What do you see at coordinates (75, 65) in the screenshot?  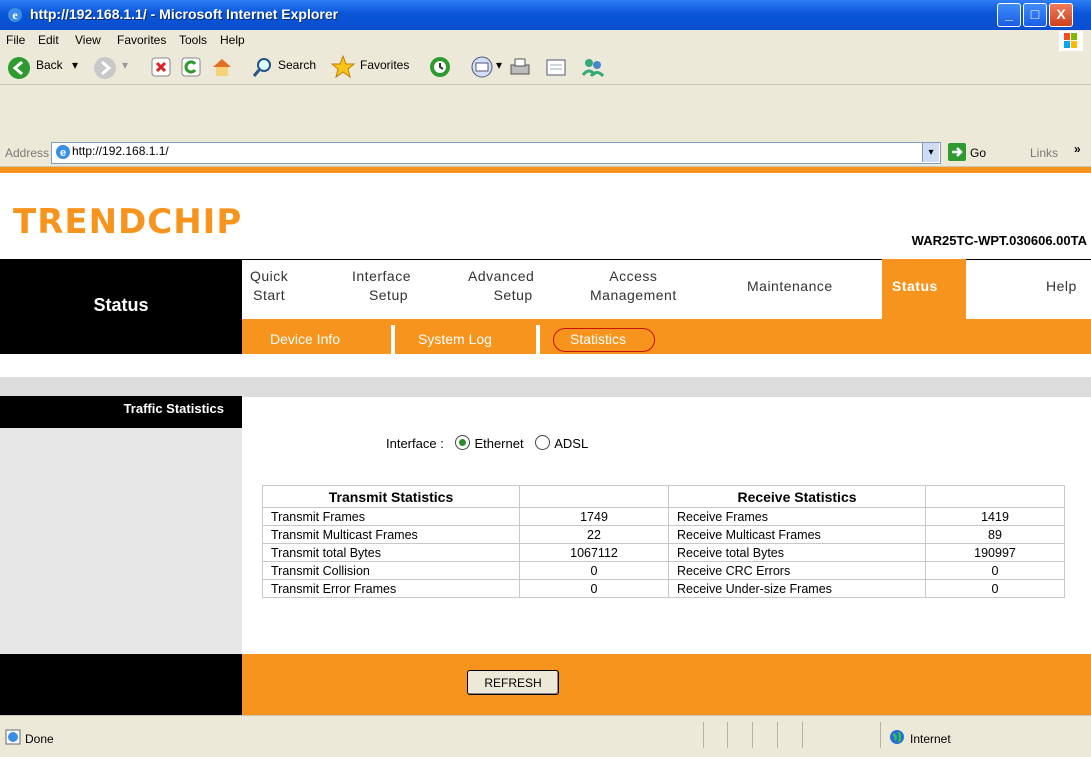 I see `back-dropdown-icon: ▾` at bounding box center [75, 65].